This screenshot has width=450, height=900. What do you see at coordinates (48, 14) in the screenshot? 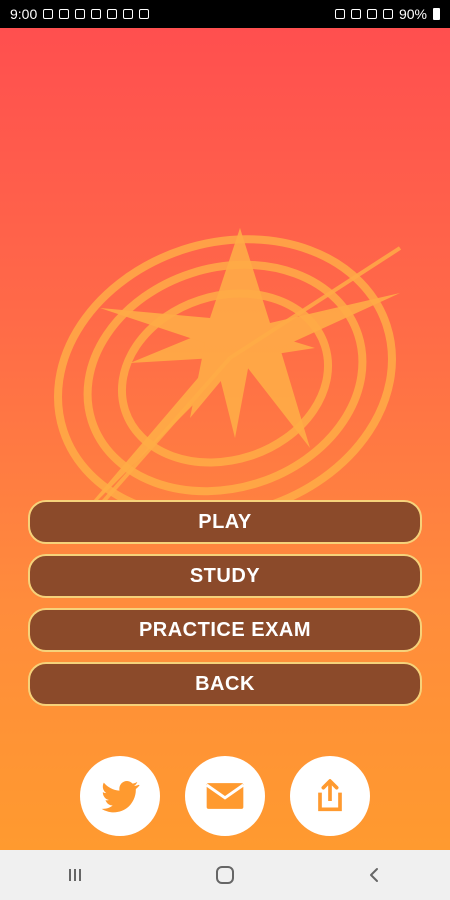
I see `notification-icon` at bounding box center [48, 14].